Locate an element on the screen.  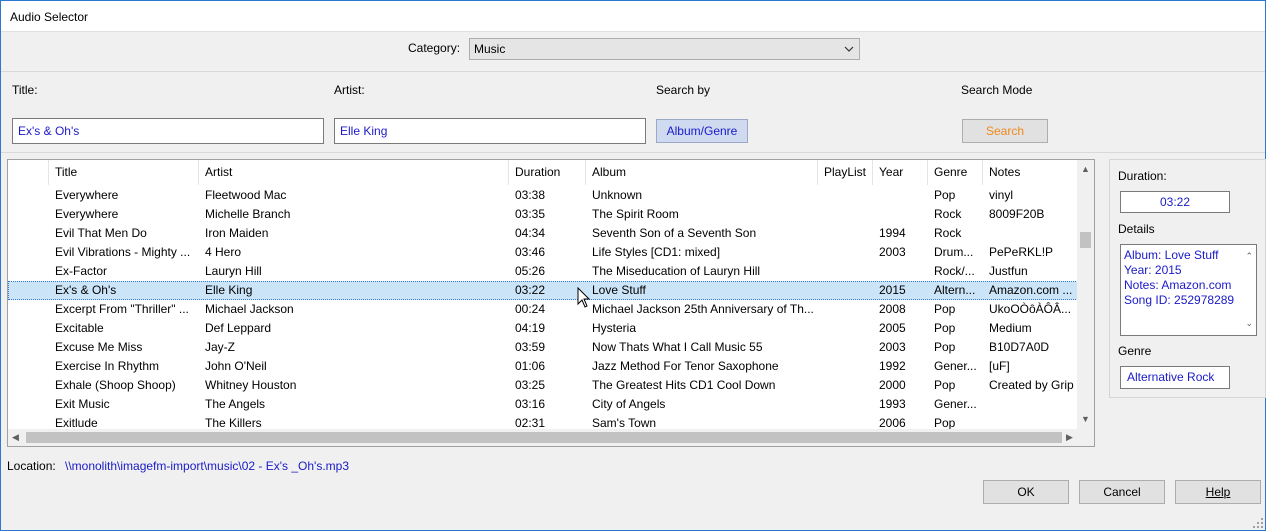
scroll-right-icon: ▶ is located at coordinates (1069, 437).